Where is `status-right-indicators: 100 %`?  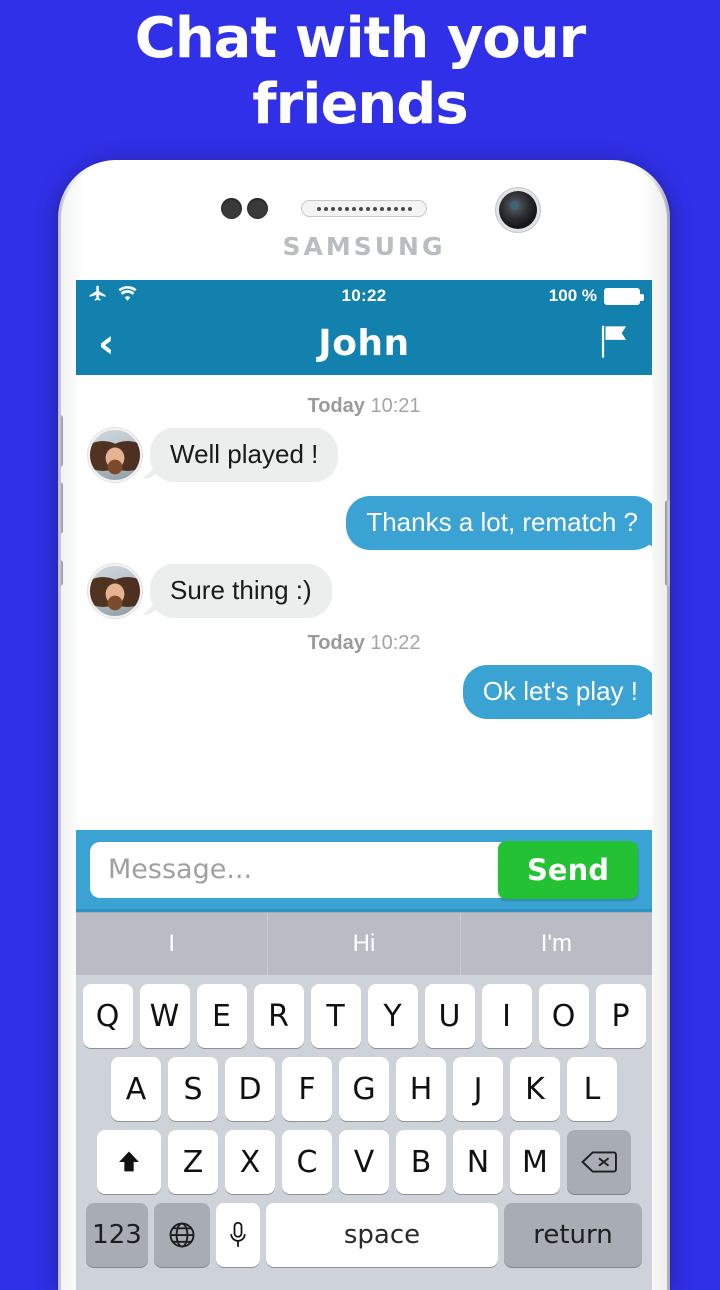 status-right-indicators: 100 % is located at coordinates (596, 296).